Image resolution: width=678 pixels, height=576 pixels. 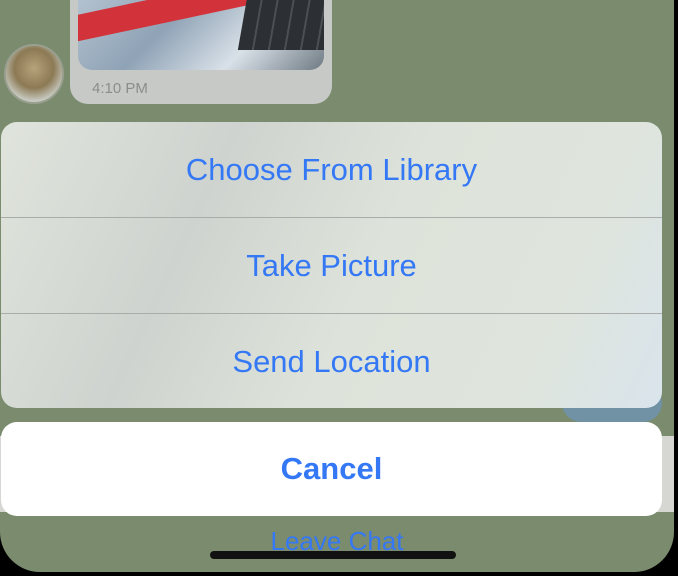 I want to click on message-photo, so click(x=201, y=35).